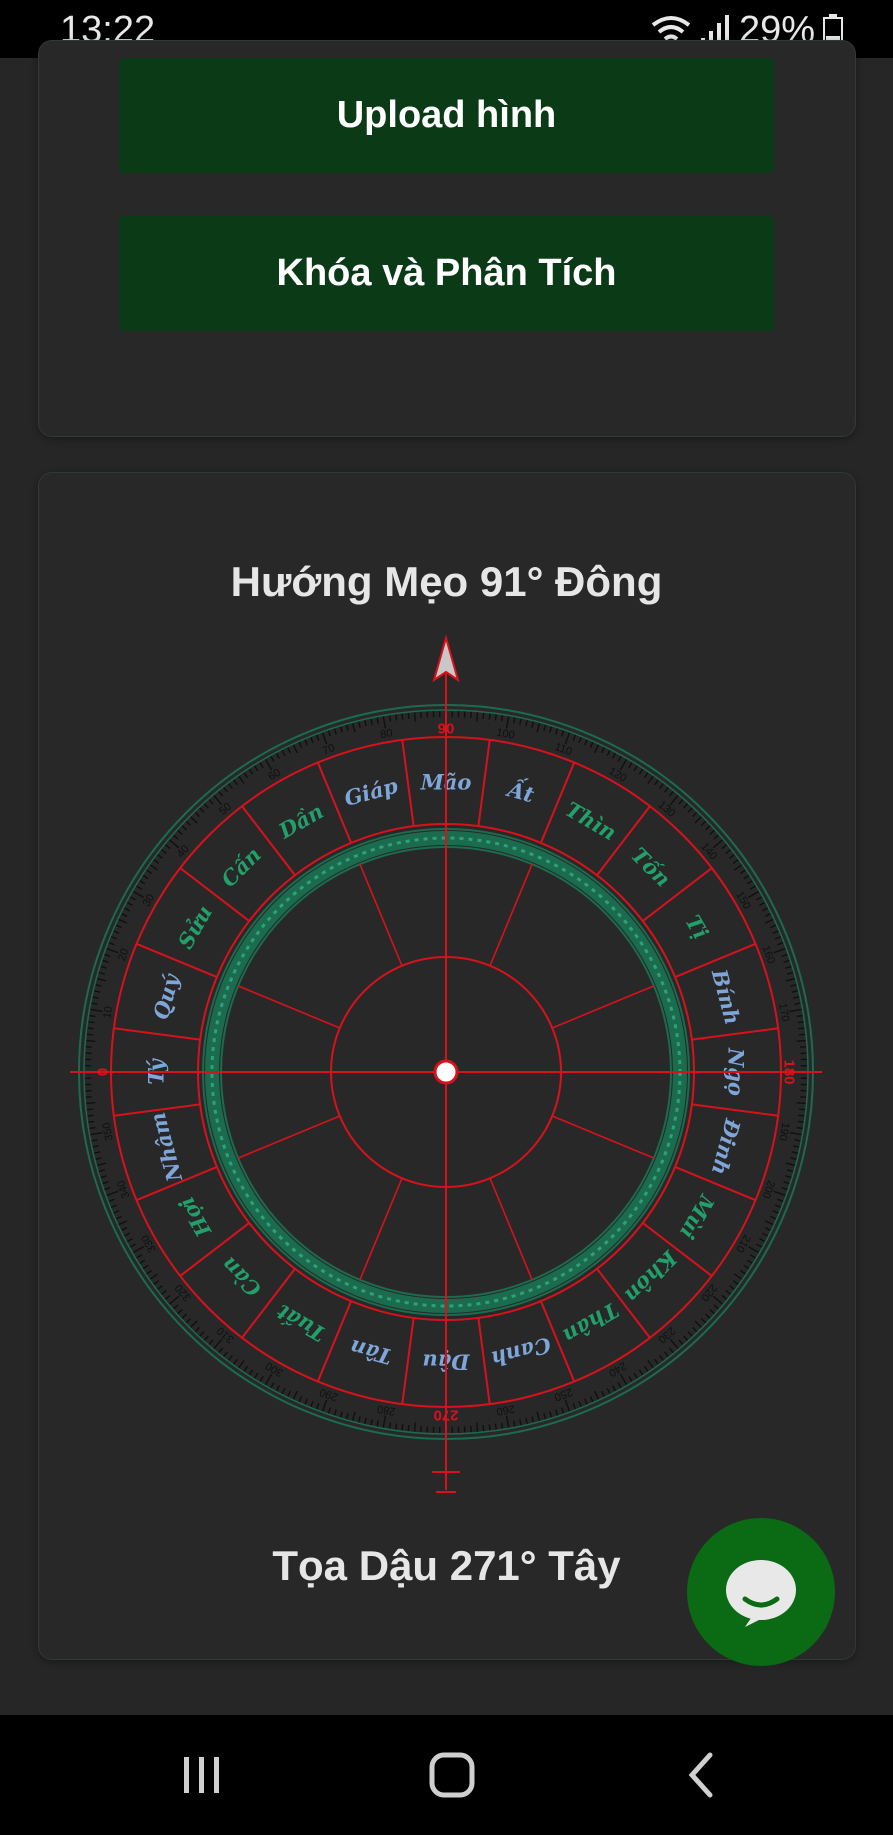  What do you see at coordinates (202, 1775) in the screenshot?
I see `recent-apps-button` at bounding box center [202, 1775].